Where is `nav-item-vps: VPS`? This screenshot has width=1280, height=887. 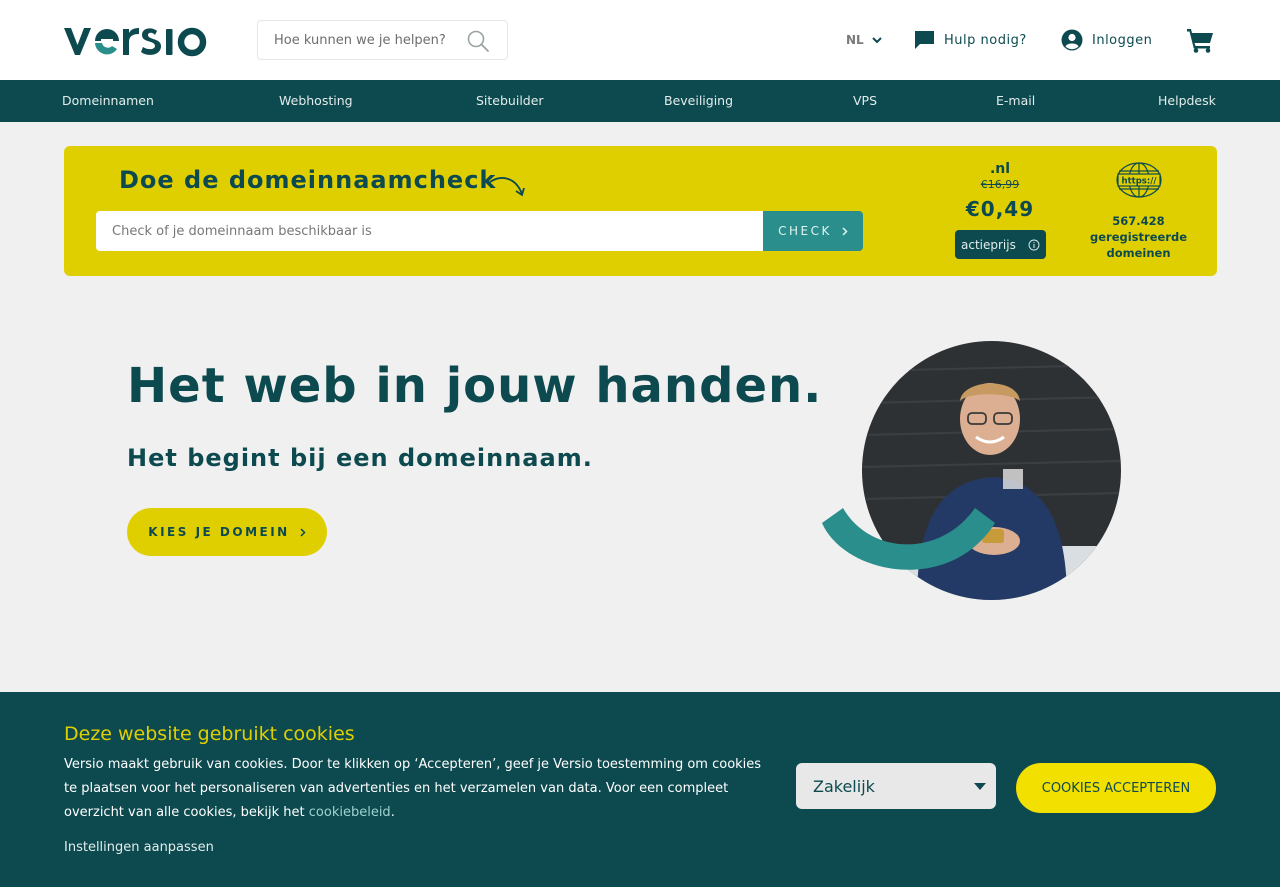
nav-item-vps: VPS is located at coordinates (865, 101).